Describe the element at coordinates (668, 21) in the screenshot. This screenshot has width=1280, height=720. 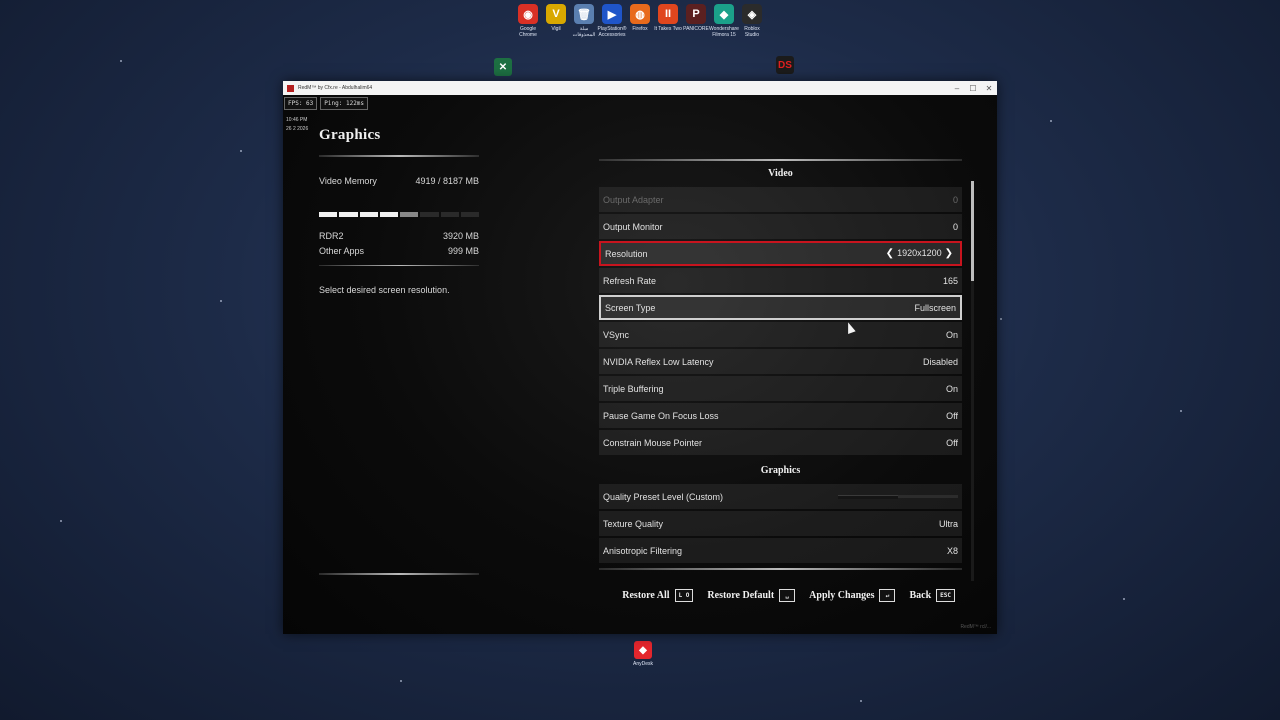
I see `desktop-shortcut: II It Takes Two` at that location.